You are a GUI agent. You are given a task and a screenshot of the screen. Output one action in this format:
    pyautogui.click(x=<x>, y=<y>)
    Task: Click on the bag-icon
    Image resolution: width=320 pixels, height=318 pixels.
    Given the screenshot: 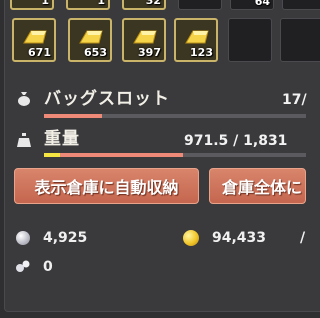 What is the action you would take?
    pyautogui.click(x=24, y=99)
    